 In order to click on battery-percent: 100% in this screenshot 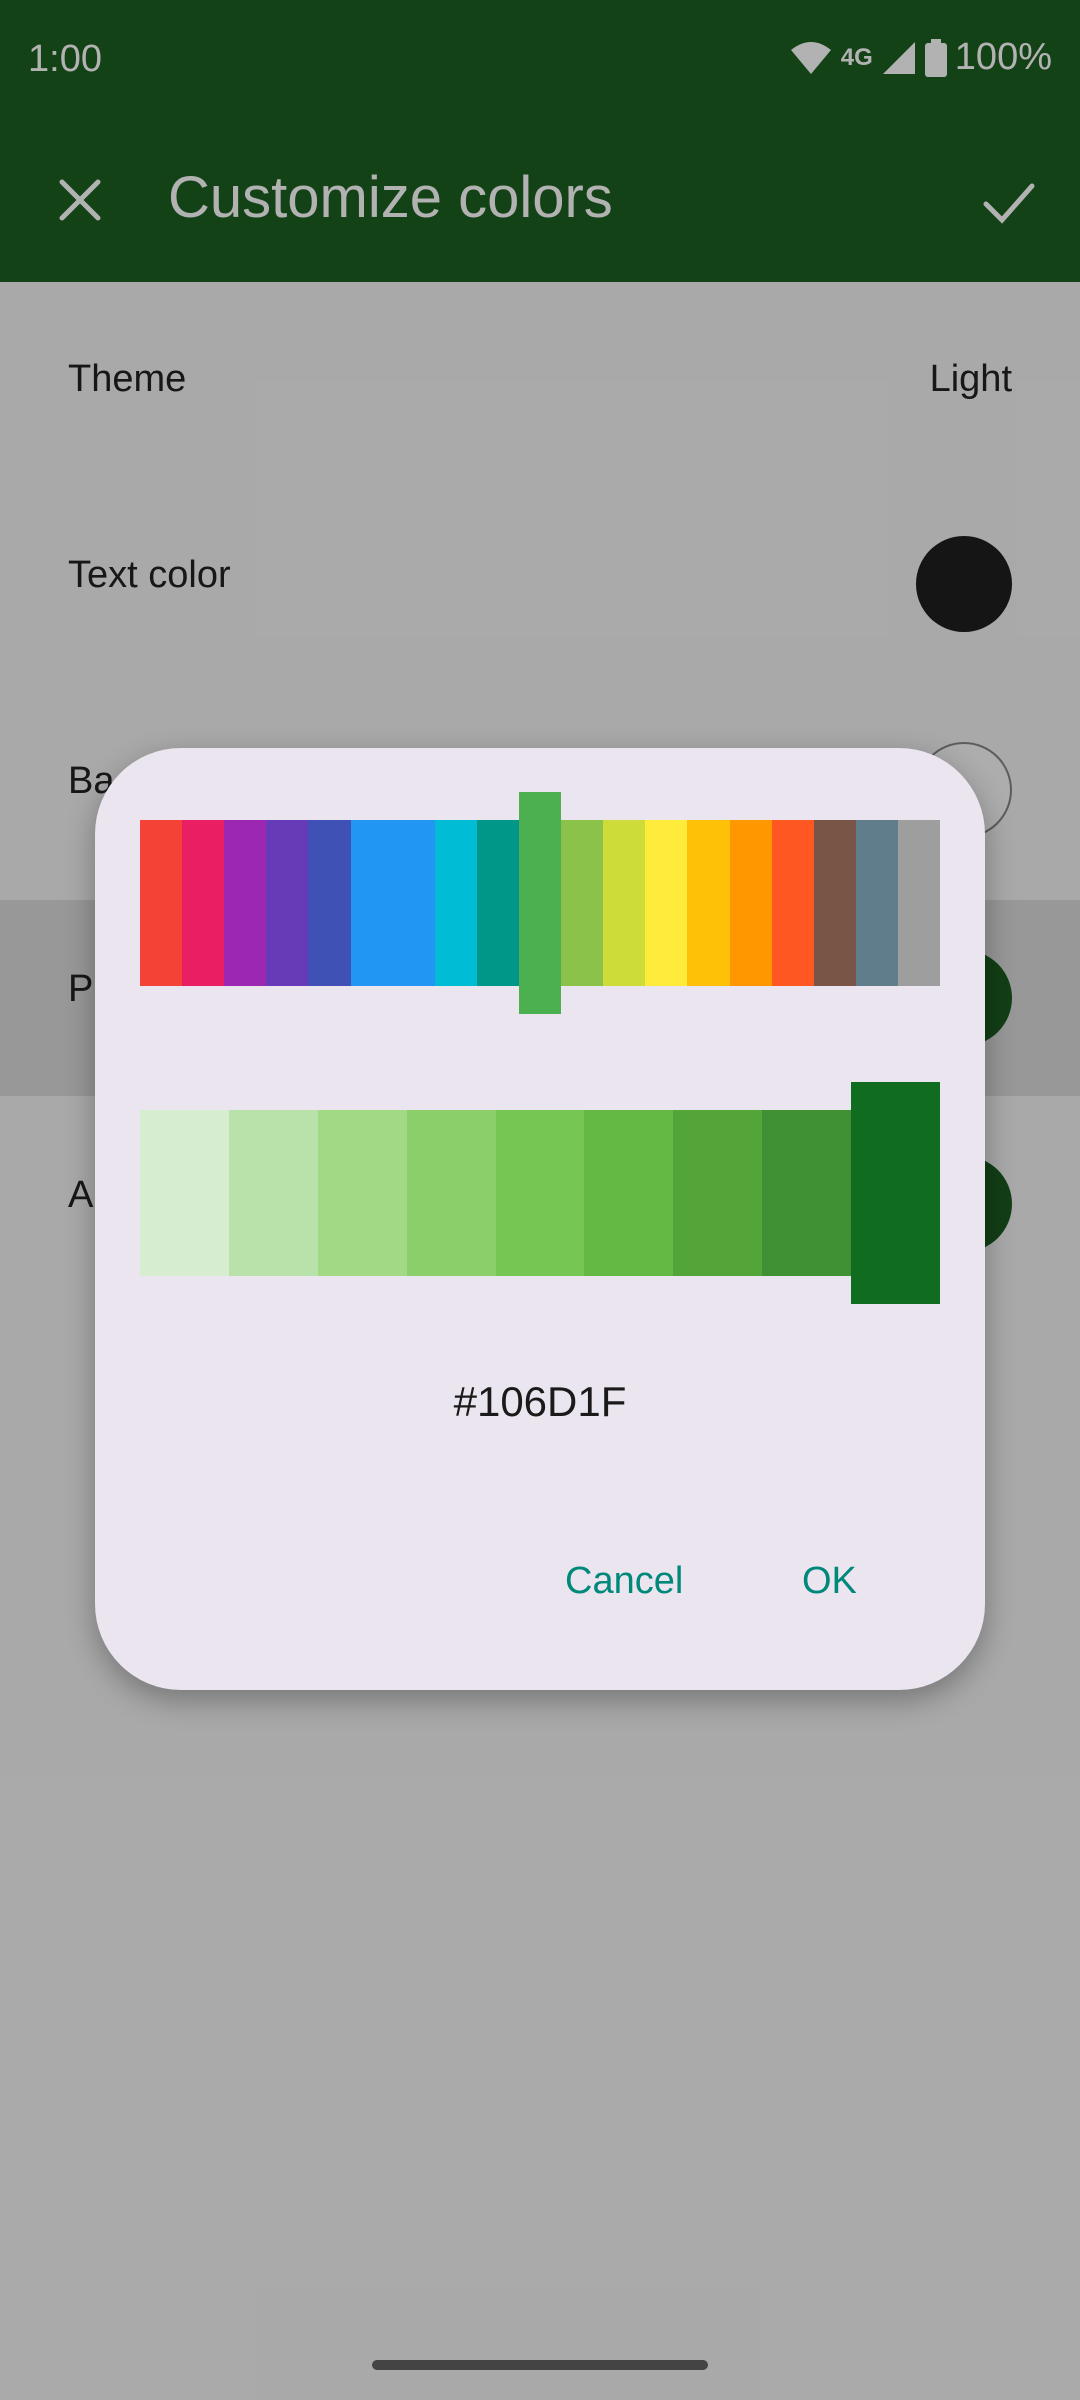, I will do `click(1003, 57)`.